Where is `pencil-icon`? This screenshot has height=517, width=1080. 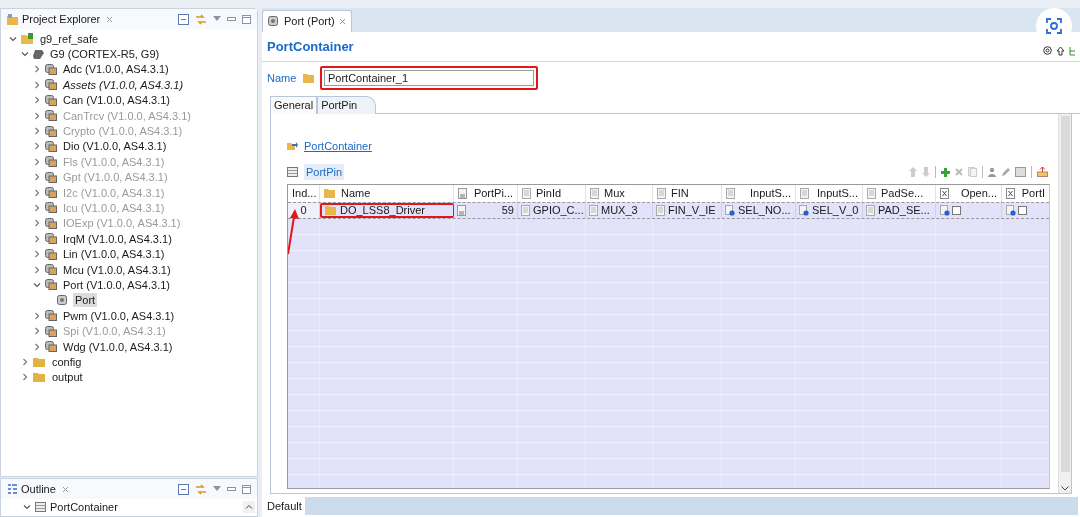 pencil-icon is located at coordinates (1005, 172).